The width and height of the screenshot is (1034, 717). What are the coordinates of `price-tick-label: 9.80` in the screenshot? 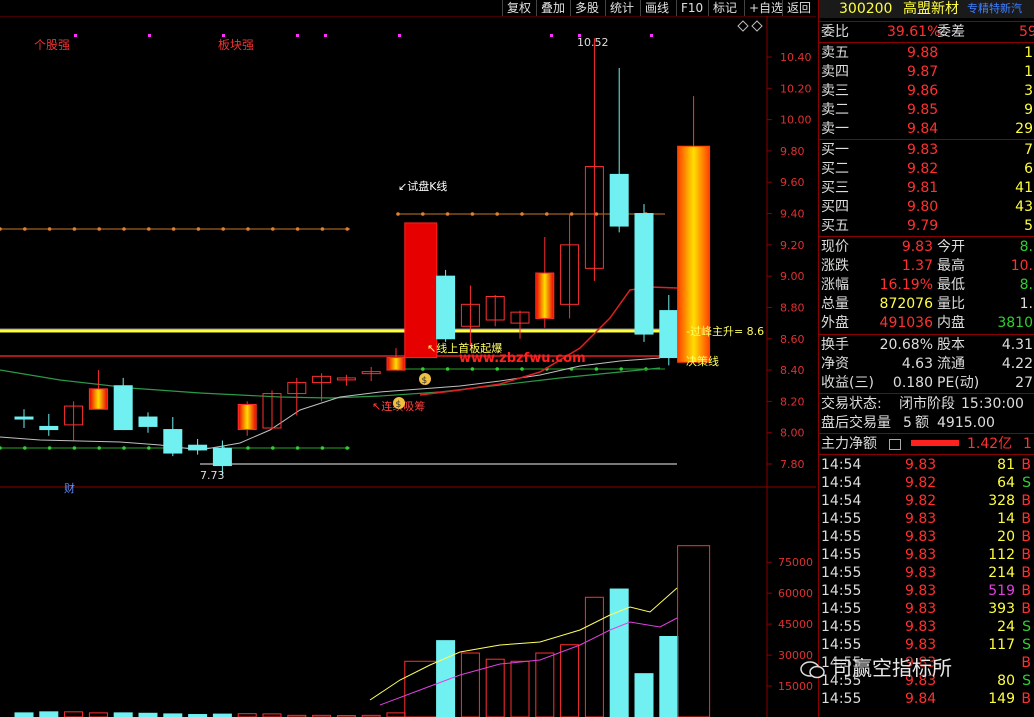 It's located at (792, 151).